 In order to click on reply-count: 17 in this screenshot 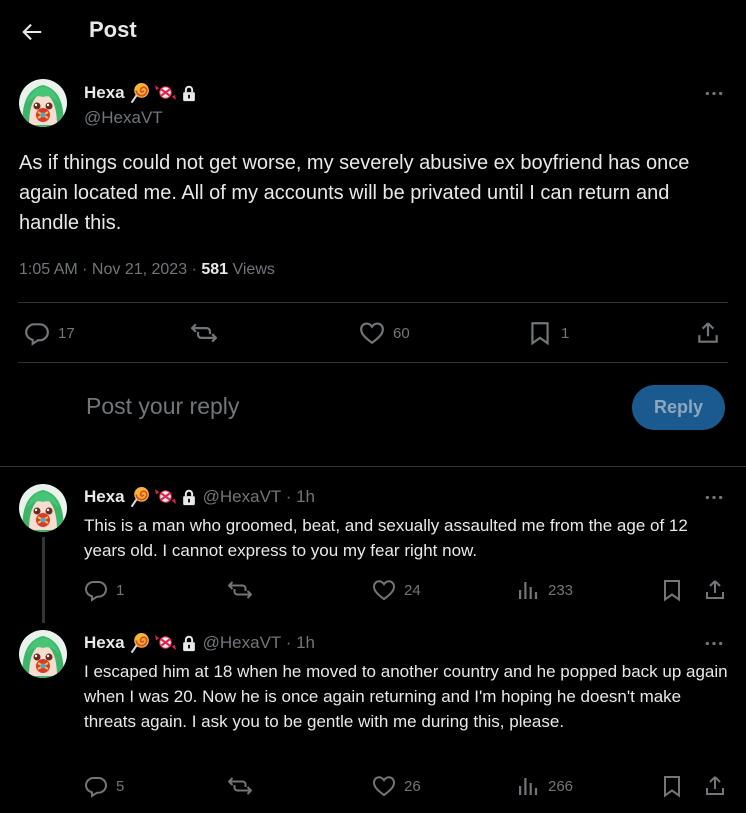, I will do `click(66, 333)`.